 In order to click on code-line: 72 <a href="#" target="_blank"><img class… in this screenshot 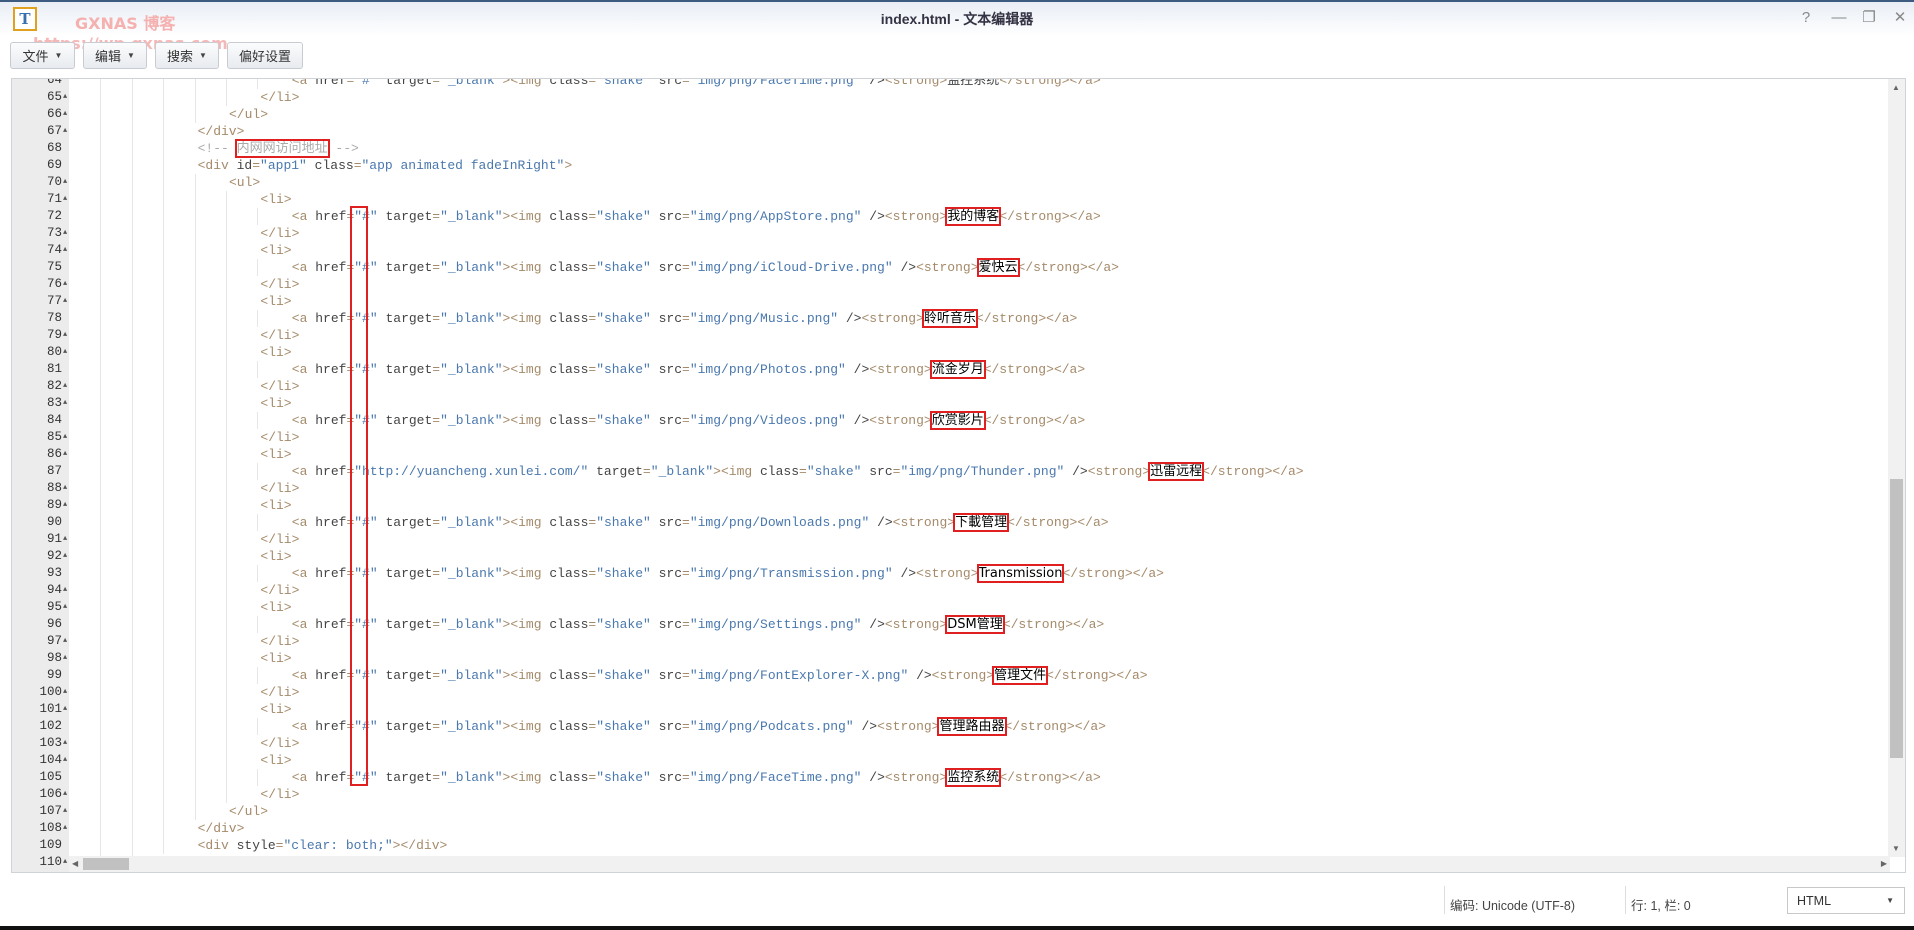, I will do `click(951, 216)`.